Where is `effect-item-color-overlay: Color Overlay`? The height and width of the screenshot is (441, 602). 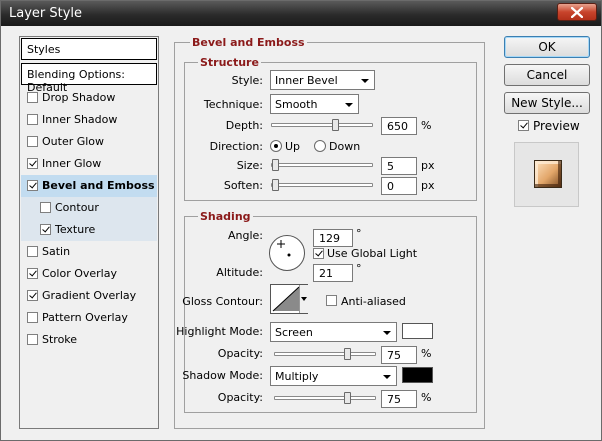
effect-item-color-overlay: Color Overlay is located at coordinates (89, 274).